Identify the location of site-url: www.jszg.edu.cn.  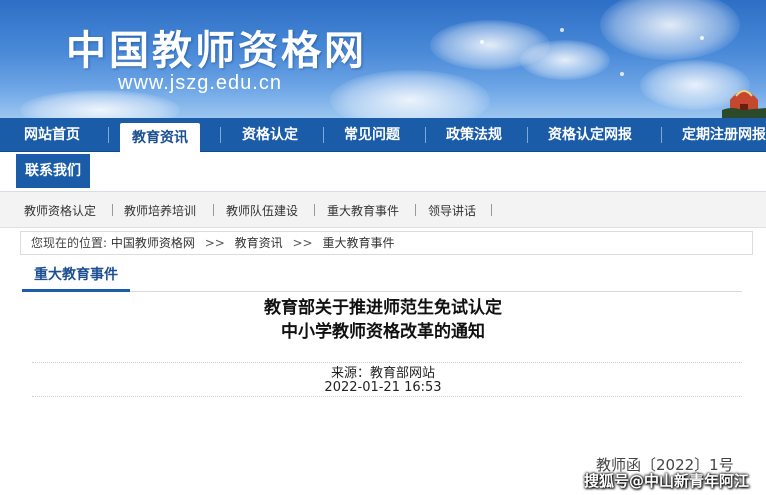
(200, 83).